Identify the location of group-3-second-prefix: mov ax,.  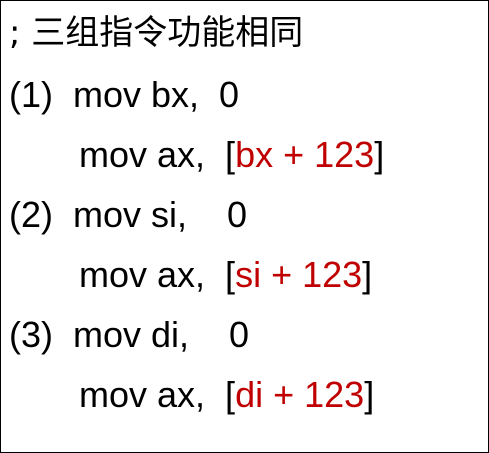
(152, 394).